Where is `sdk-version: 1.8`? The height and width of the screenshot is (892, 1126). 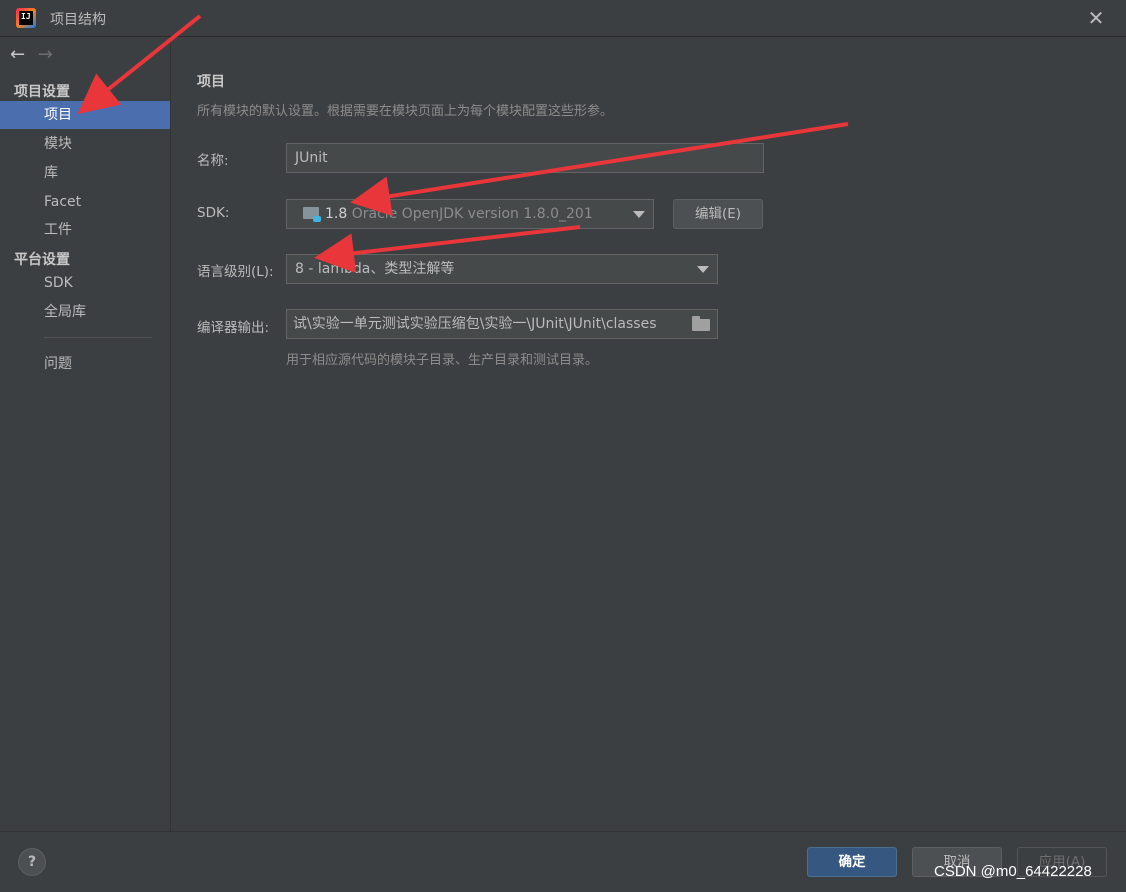
sdk-version: 1.8 is located at coordinates (336, 214).